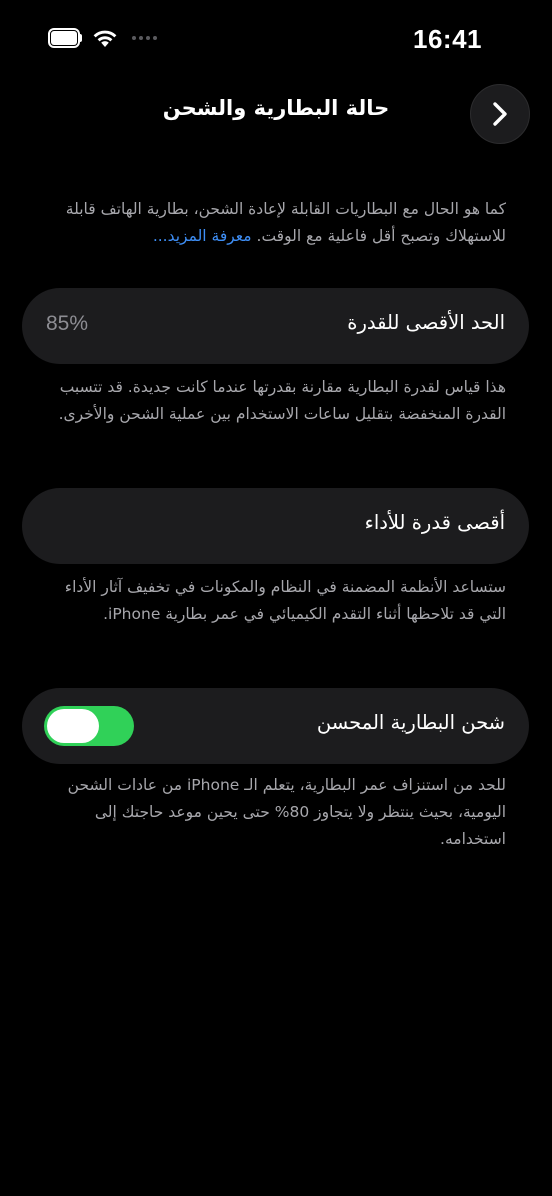 Image resolution: width=552 pixels, height=1196 pixels. Describe the element at coordinates (410, 722) in the screenshot. I see `optimized-charging-label: شحن البطارية المحسن` at that location.